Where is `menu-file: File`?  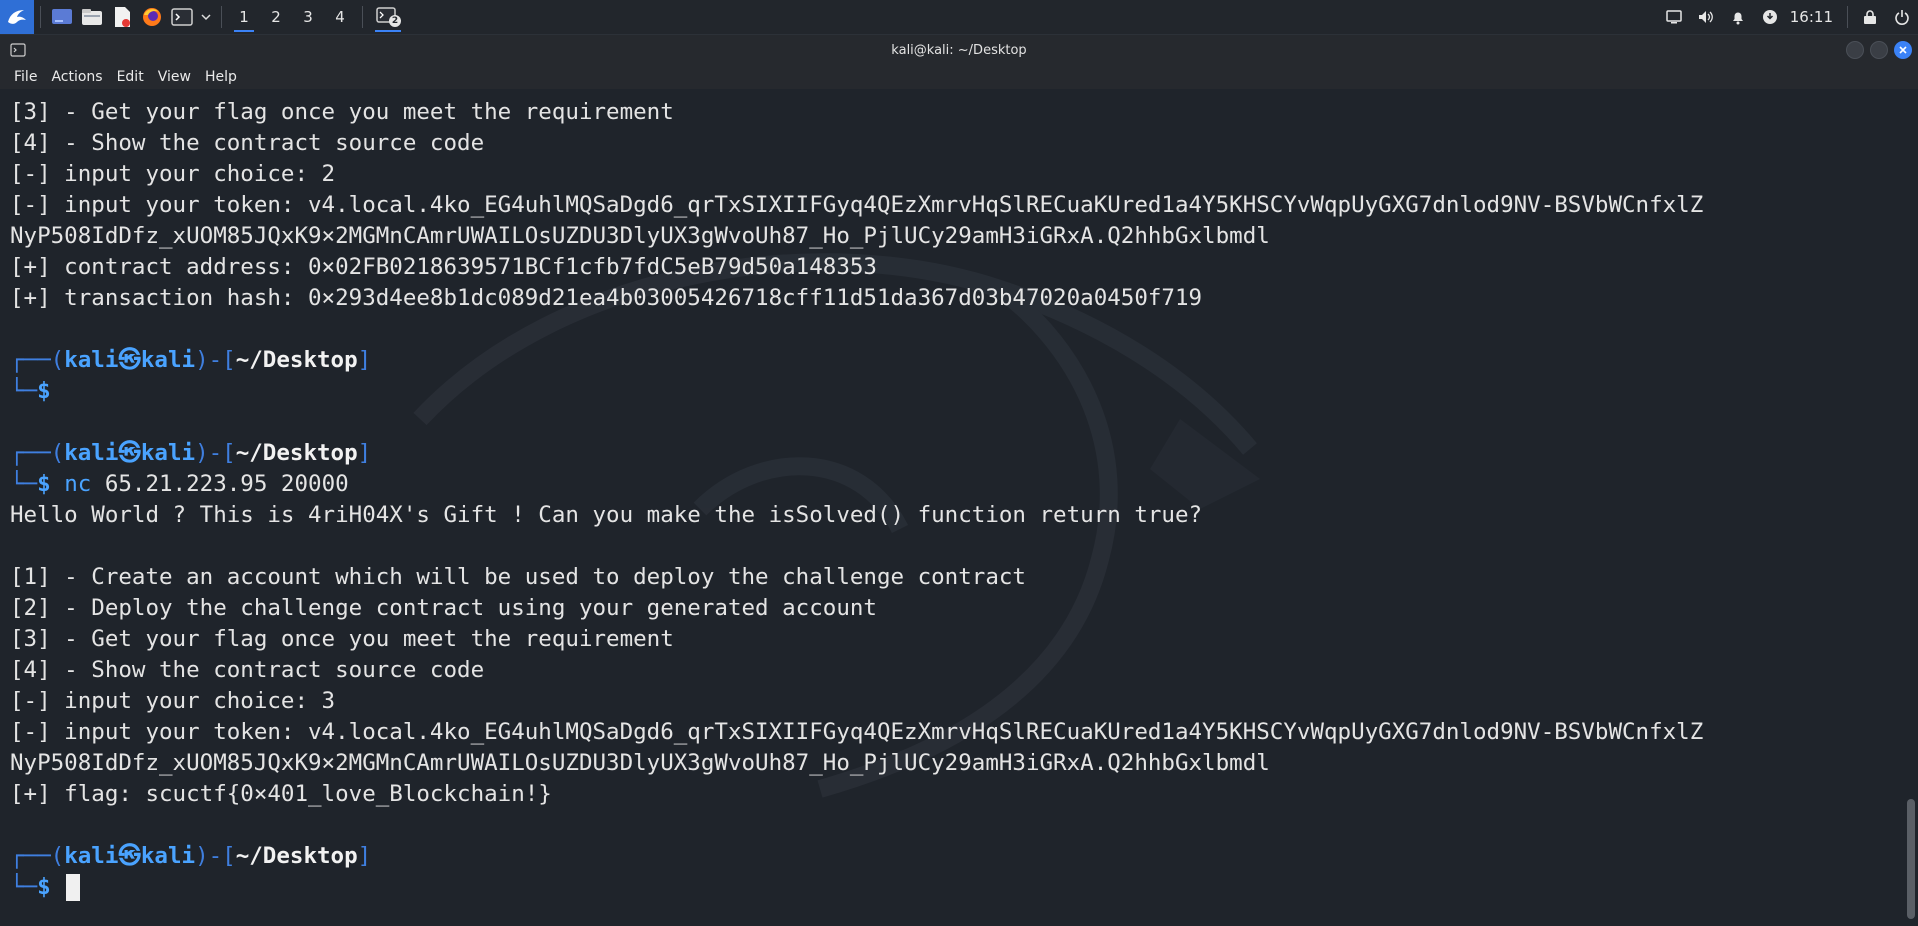 menu-file: File is located at coordinates (22, 77).